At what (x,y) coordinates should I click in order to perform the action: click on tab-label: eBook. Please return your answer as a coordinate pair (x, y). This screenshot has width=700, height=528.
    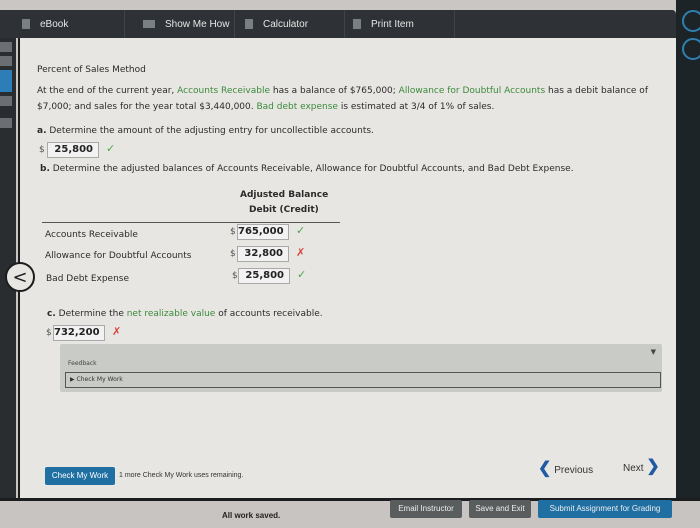
    Looking at the image, I should click on (54, 24).